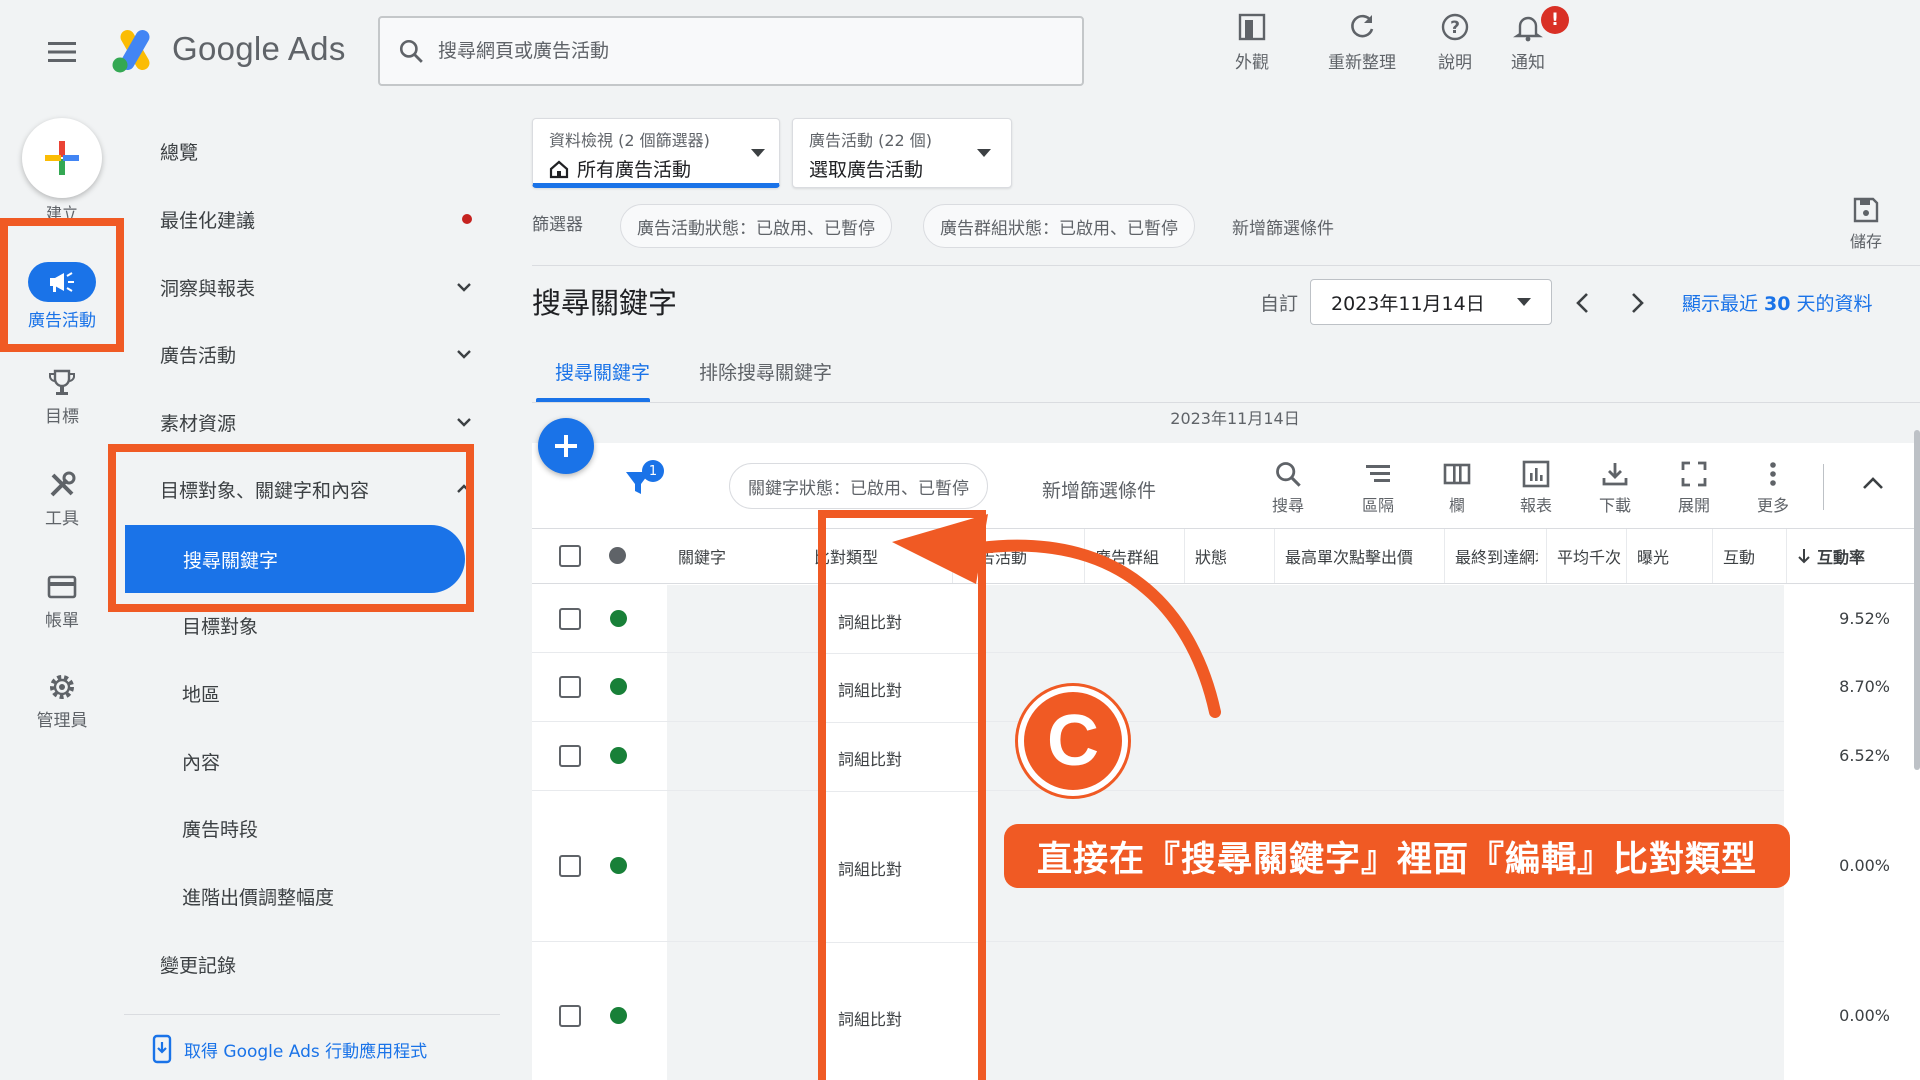  What do you see at coordinates (201, 694) in the screenshot?
I see `nav-locations-label: 地區` at bounding box center [201, 694].